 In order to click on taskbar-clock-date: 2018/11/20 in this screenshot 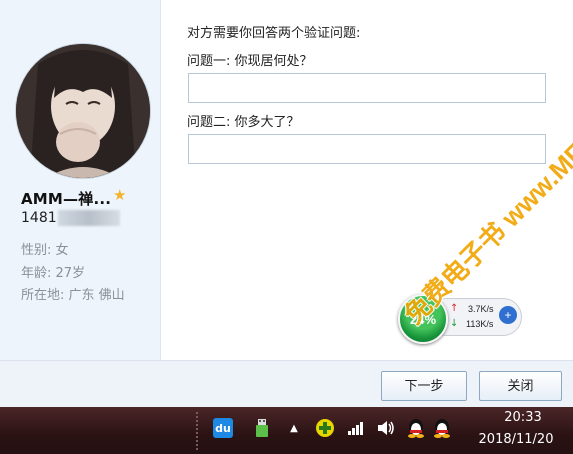, I will do `click(516, 439)`.